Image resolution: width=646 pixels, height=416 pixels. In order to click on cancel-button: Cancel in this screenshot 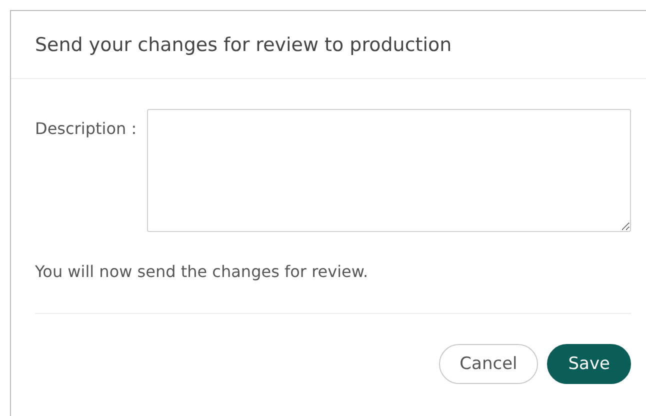, I will do `click(488, 364)`.